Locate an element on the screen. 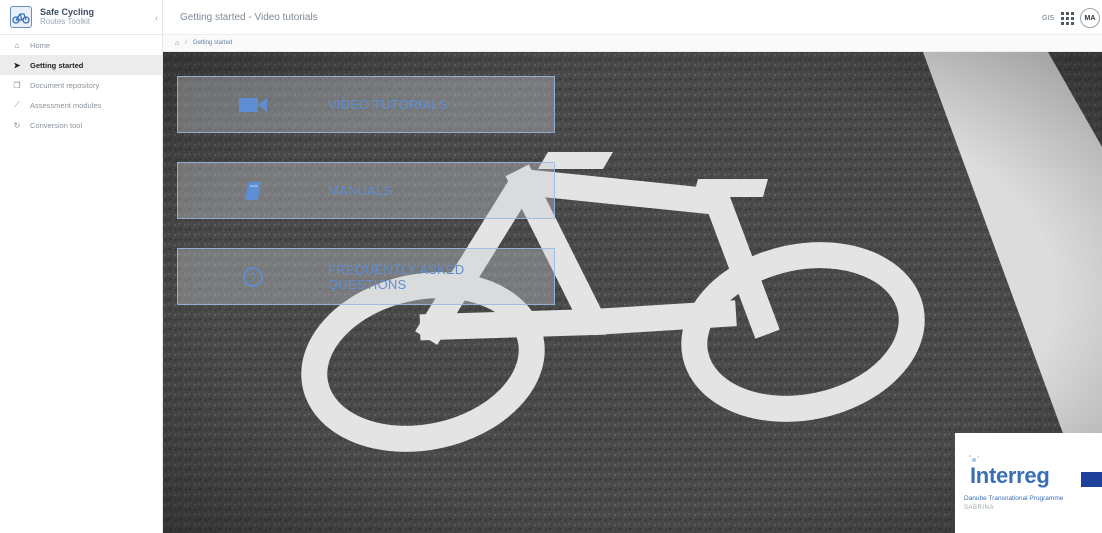 The width and height of the screenshot is (1102, 533). breadcrumb-current: Getting started is located at coordinates (212, 43).